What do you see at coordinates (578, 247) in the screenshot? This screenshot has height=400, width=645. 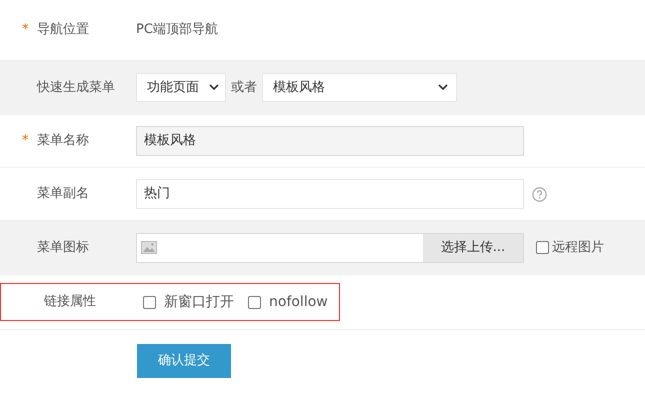 I see `checkbox-label: 远程图片` at bounding box center [578, 247].